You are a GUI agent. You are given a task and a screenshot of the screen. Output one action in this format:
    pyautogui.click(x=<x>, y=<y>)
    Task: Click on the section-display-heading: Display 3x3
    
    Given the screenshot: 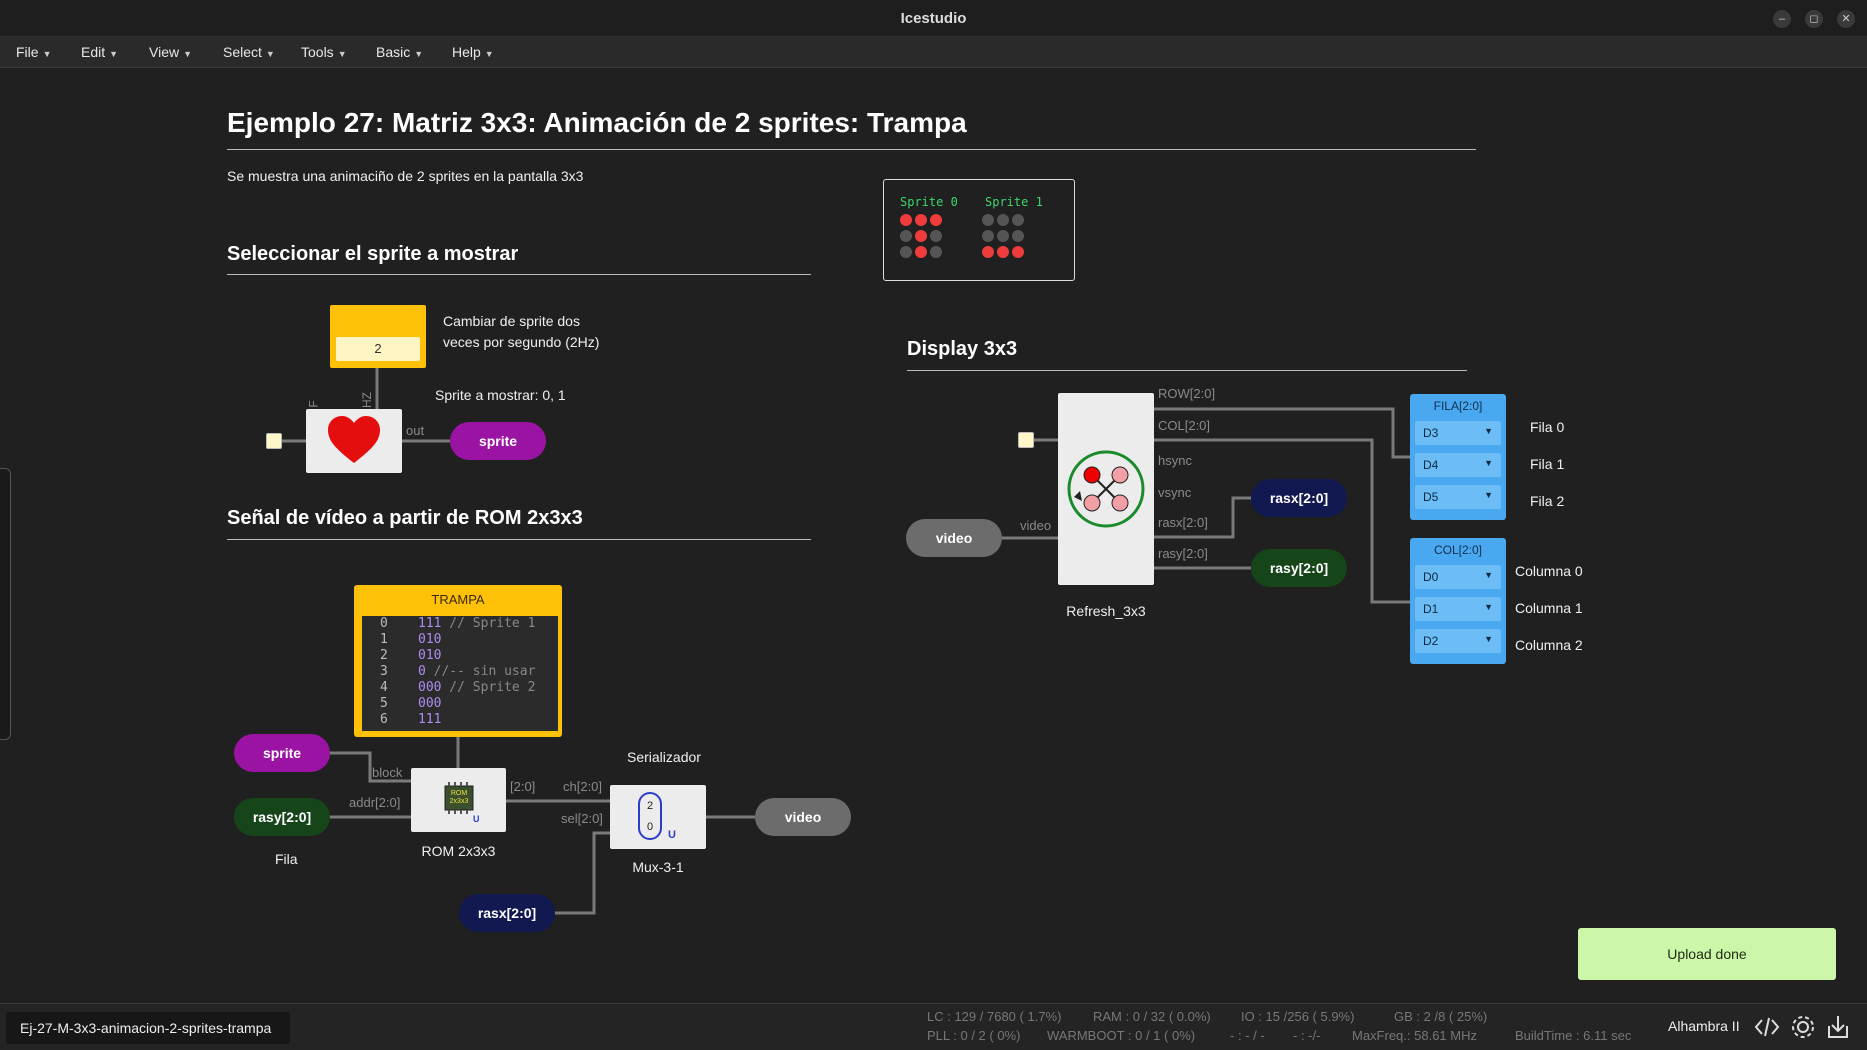 What is the action you would take?
    pyautogui.click(x=962, y=349)
    